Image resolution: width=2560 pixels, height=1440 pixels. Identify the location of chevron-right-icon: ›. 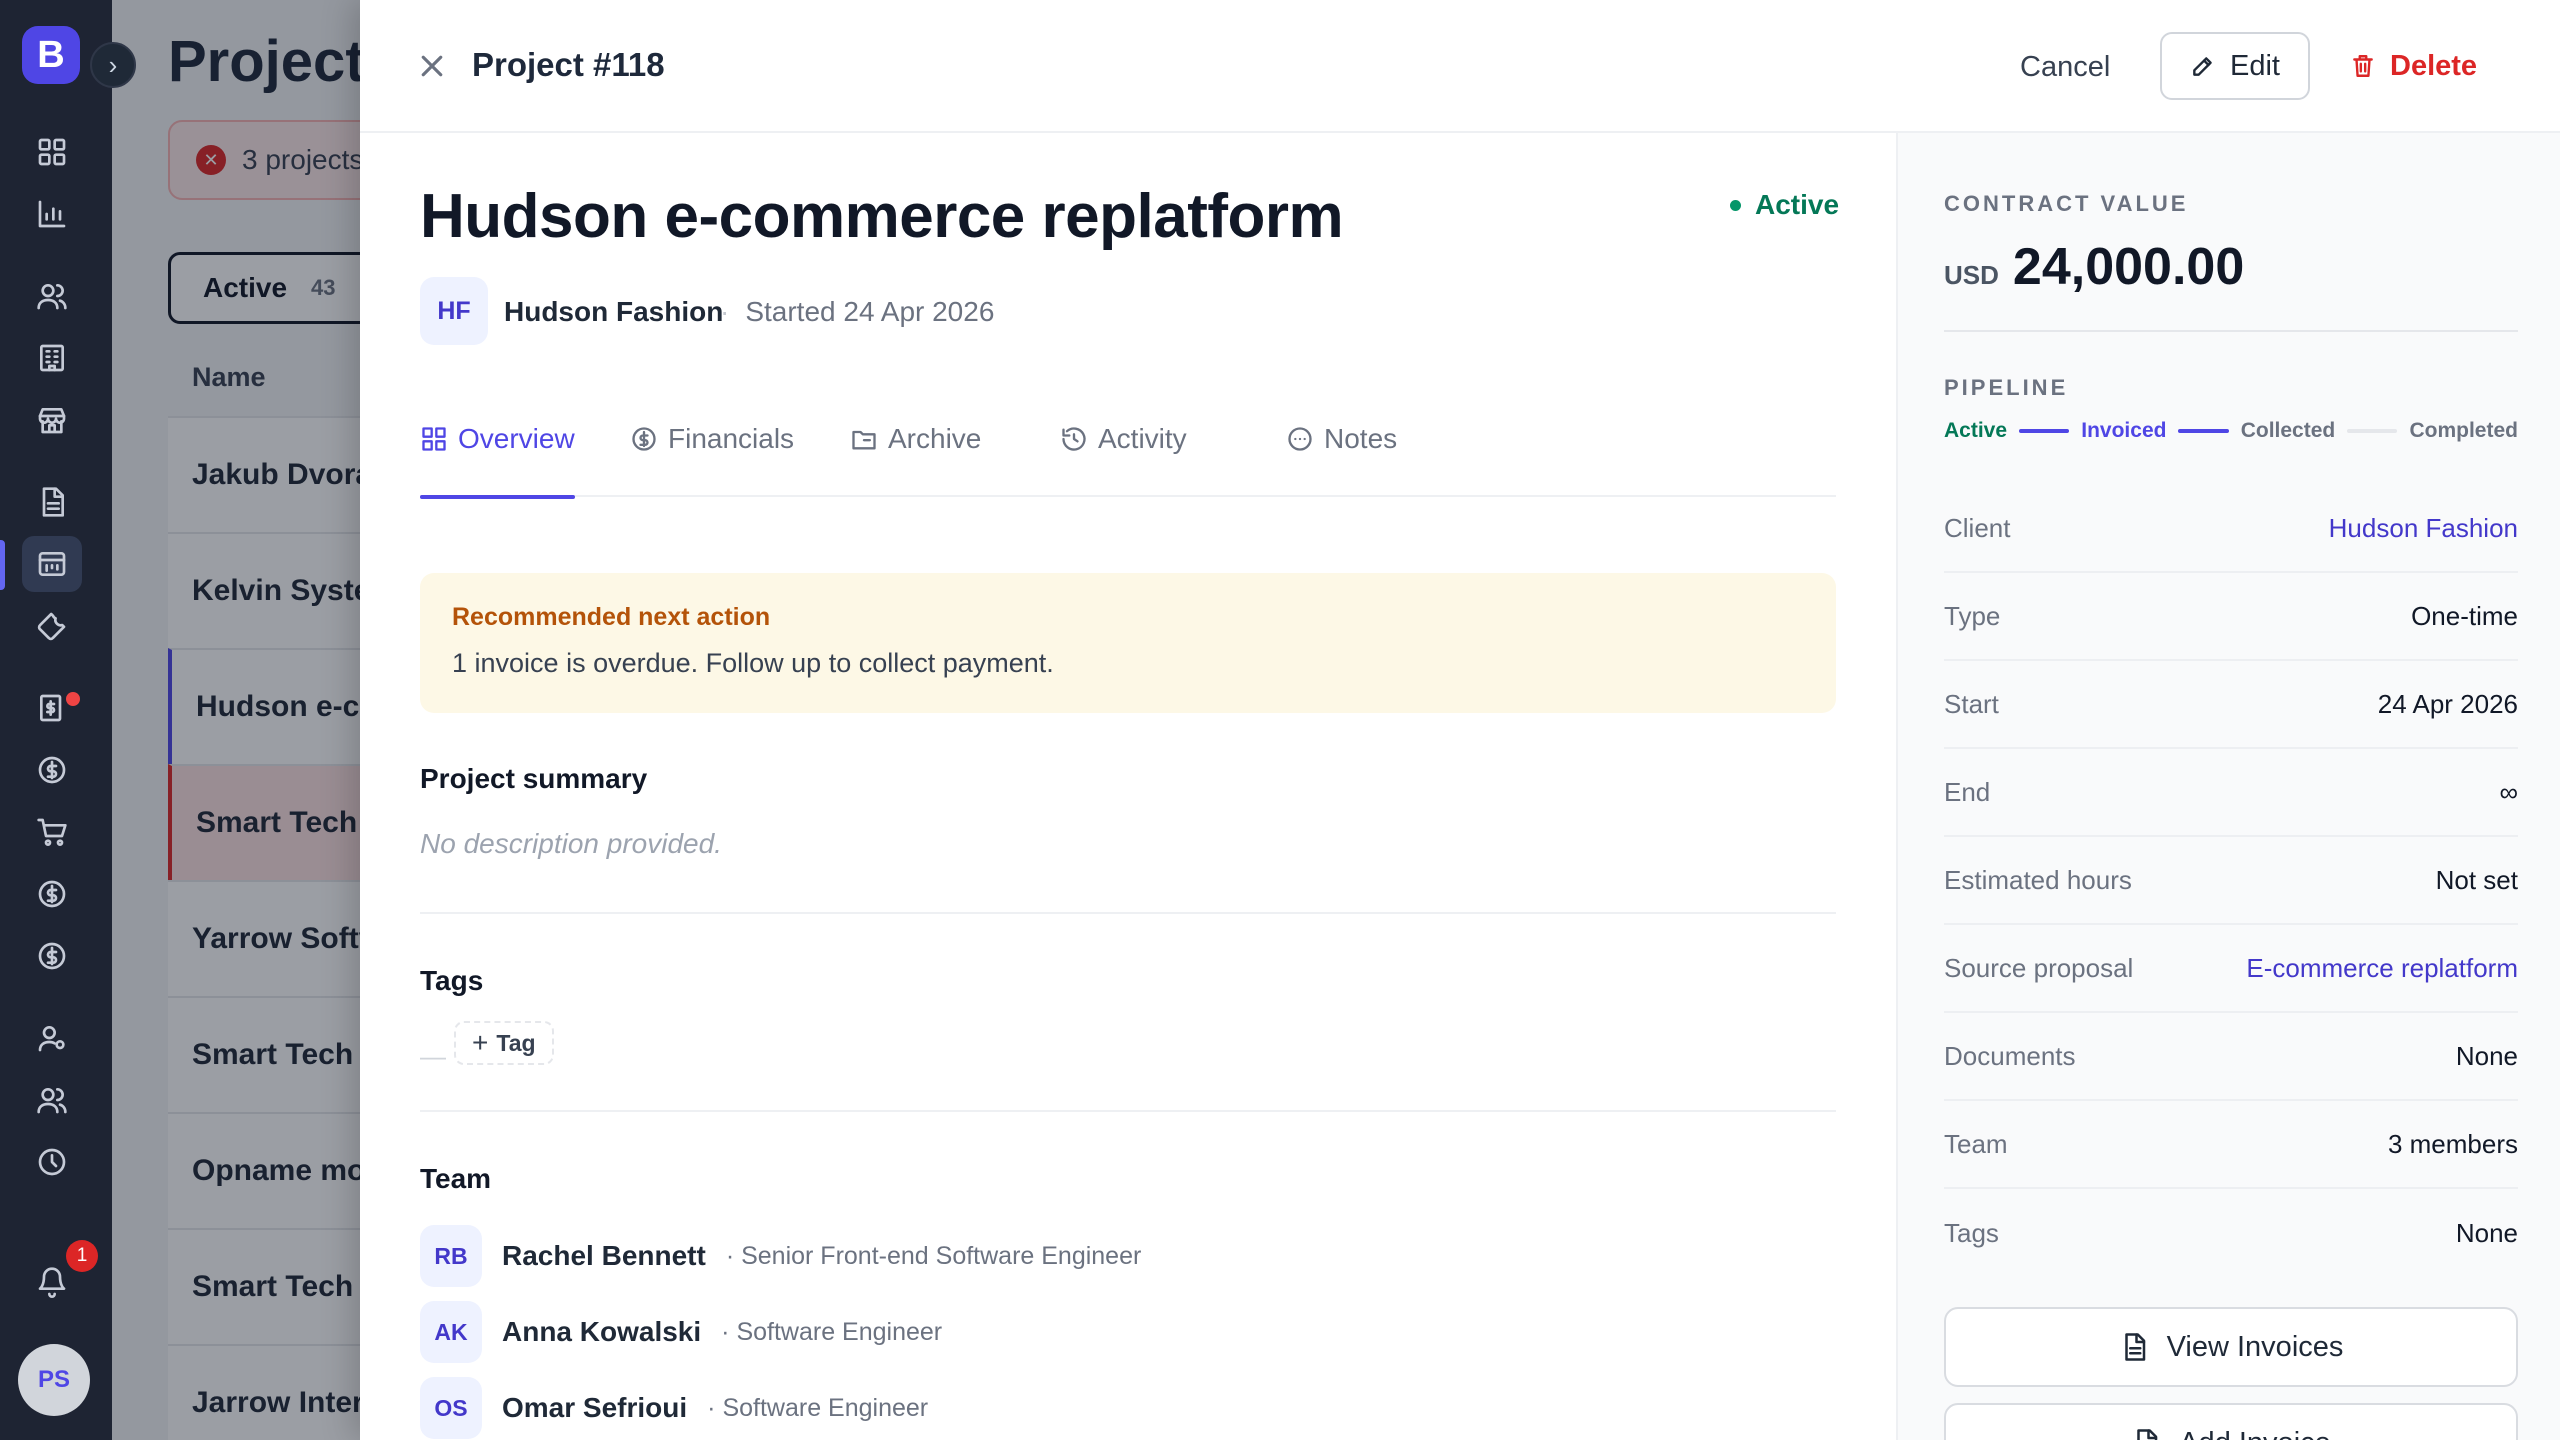
(113, 64).